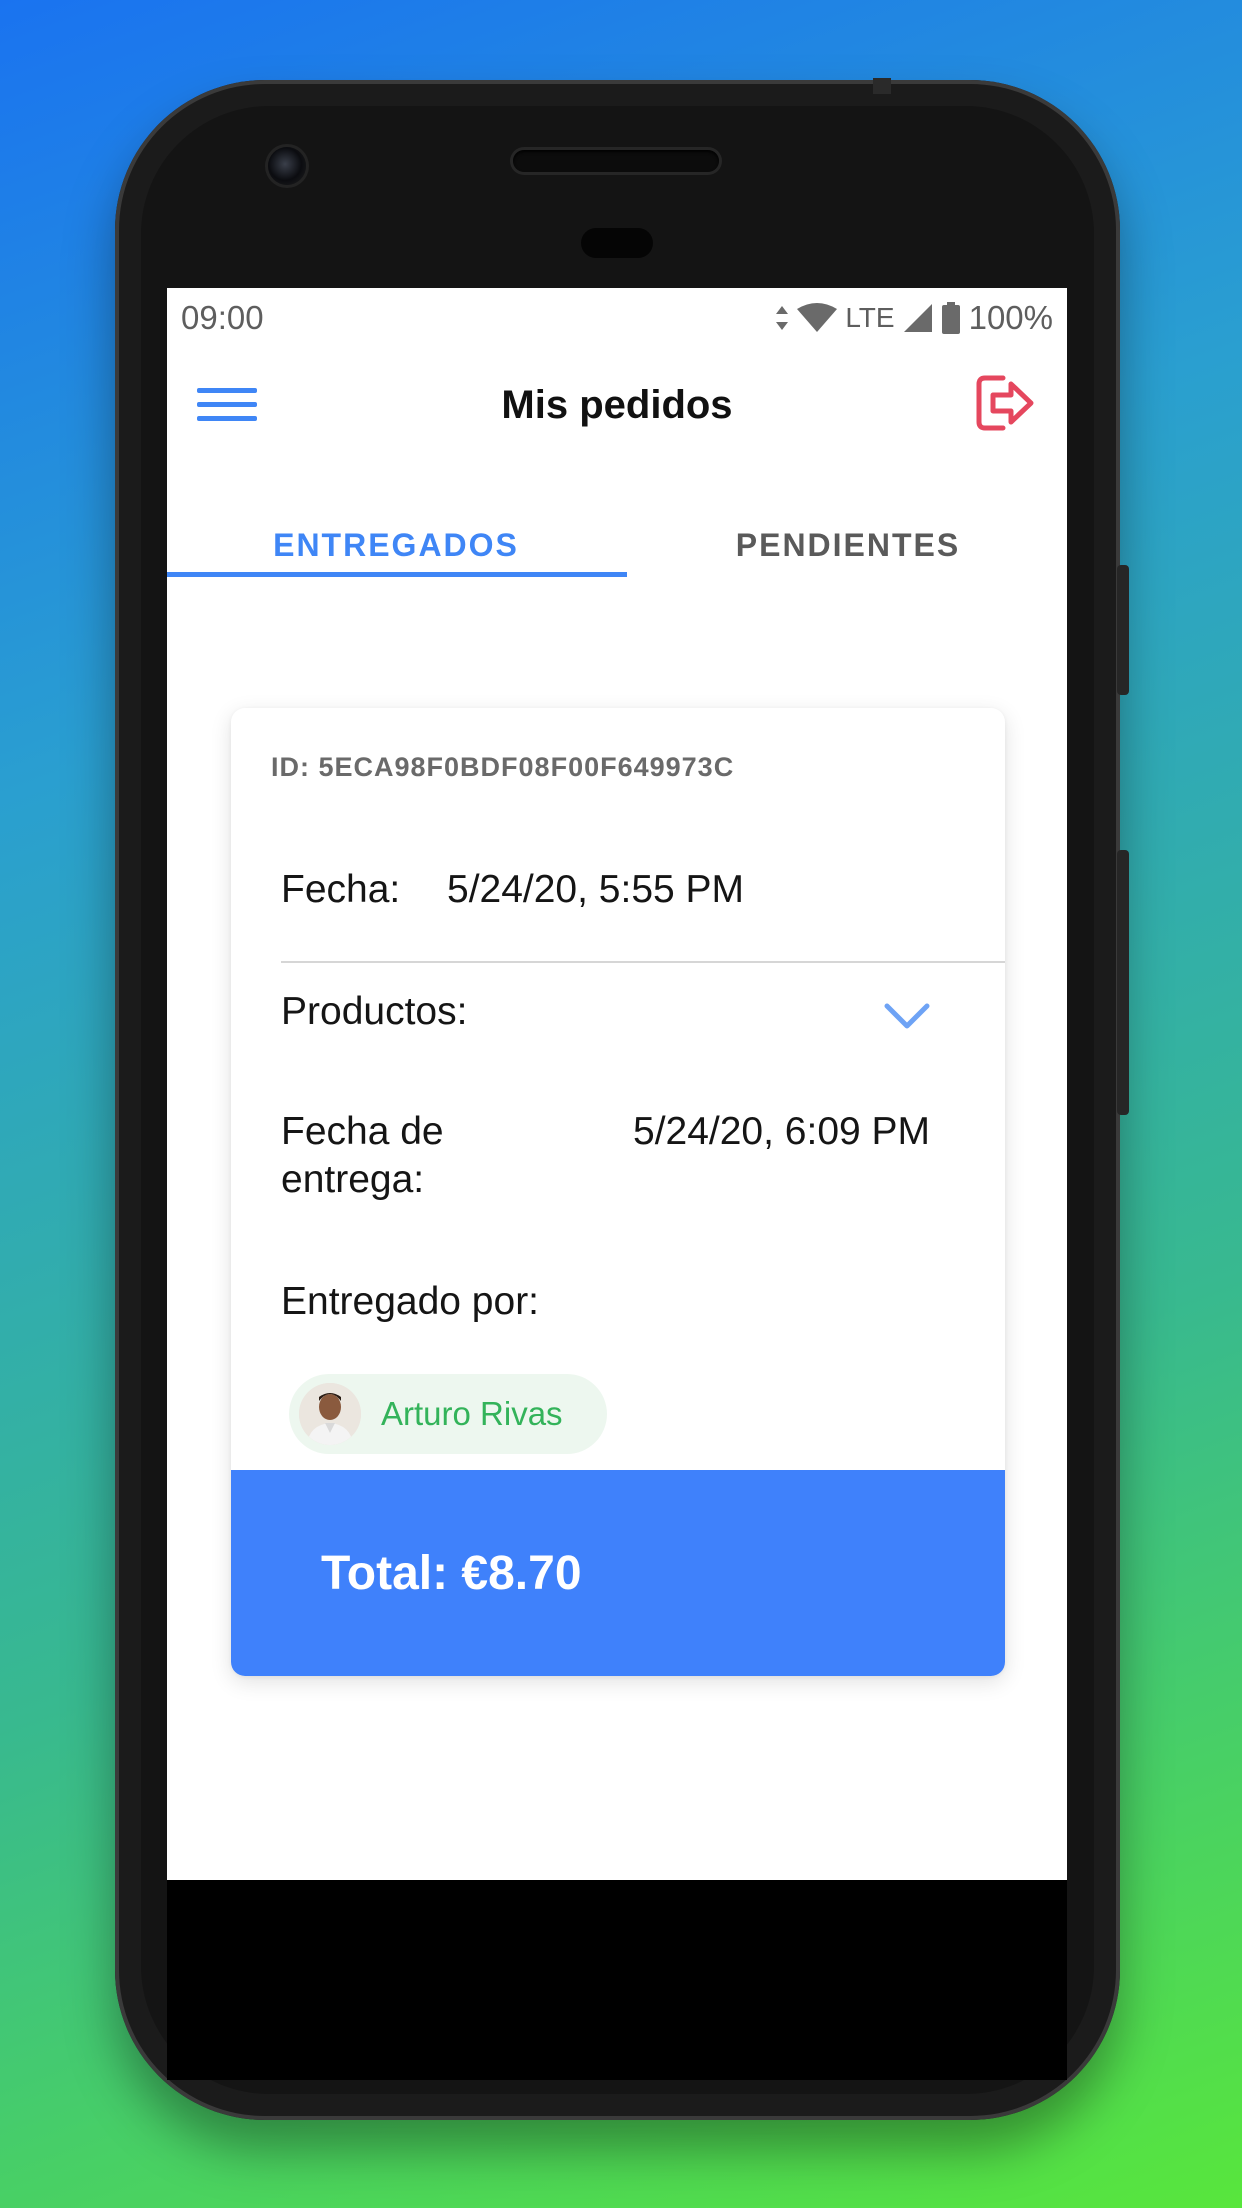 The image size is (1242, 2208). What do you see at coordinates (817, 318) in the screenshot?
I see `wifi-icon` at bounding box center [817, 318].